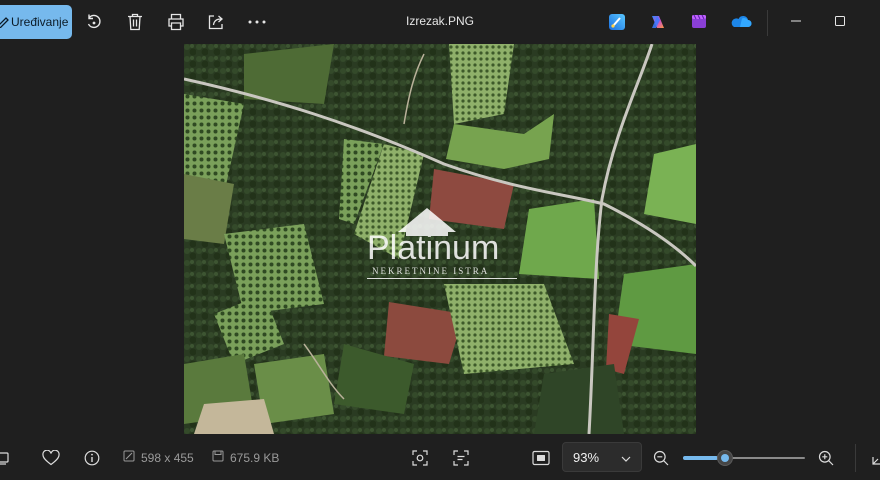 The width and height of the screenshot is (880, 480). I want to click on onedrive-icon, so click(741, 22).